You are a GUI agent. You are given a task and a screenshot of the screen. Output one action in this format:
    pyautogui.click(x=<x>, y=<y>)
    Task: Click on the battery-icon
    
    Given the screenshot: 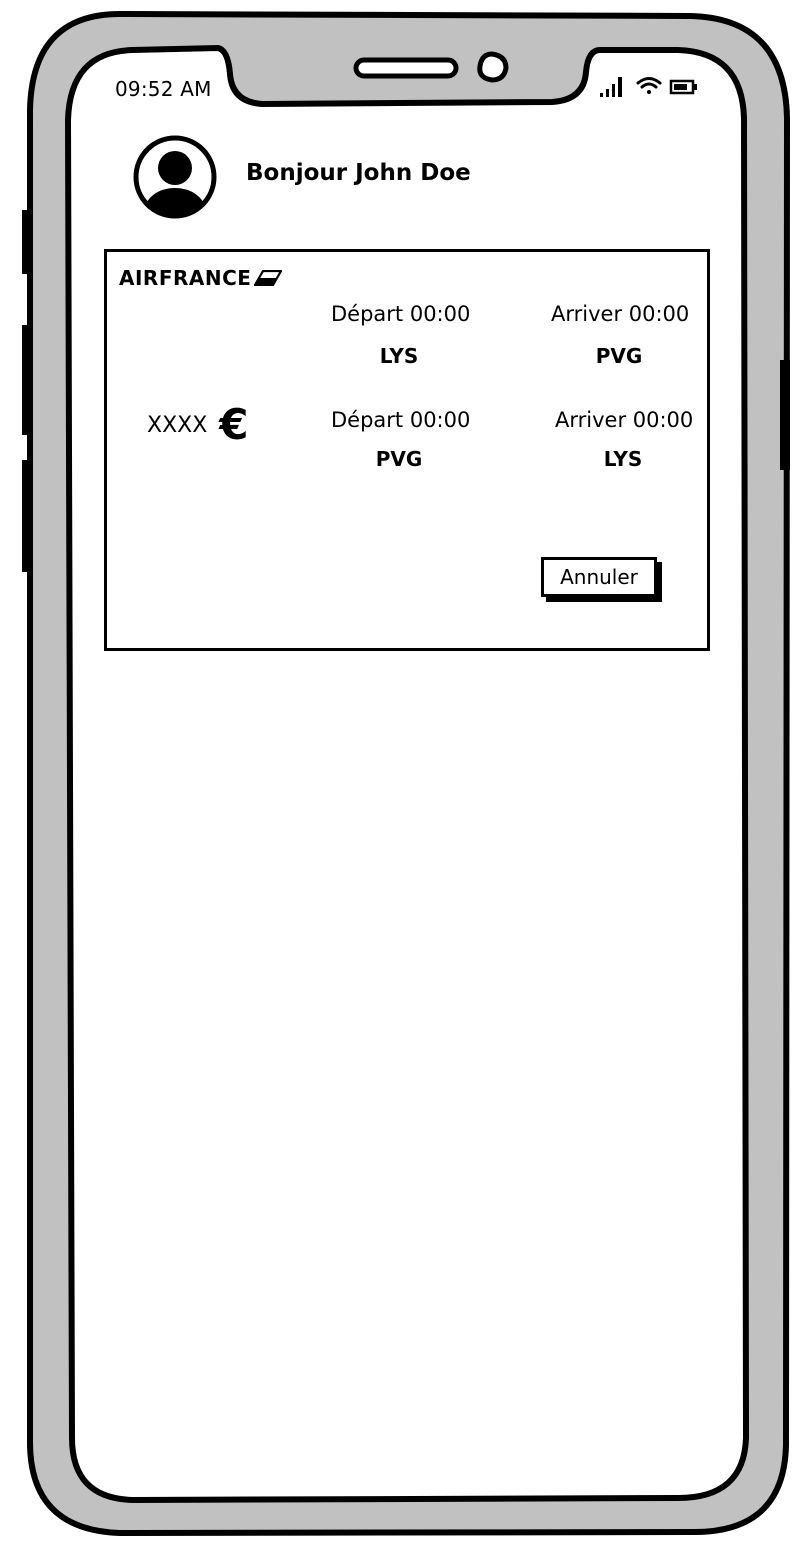 What is the action you would take?
    pyautogui.click(x=683, y=87)
    